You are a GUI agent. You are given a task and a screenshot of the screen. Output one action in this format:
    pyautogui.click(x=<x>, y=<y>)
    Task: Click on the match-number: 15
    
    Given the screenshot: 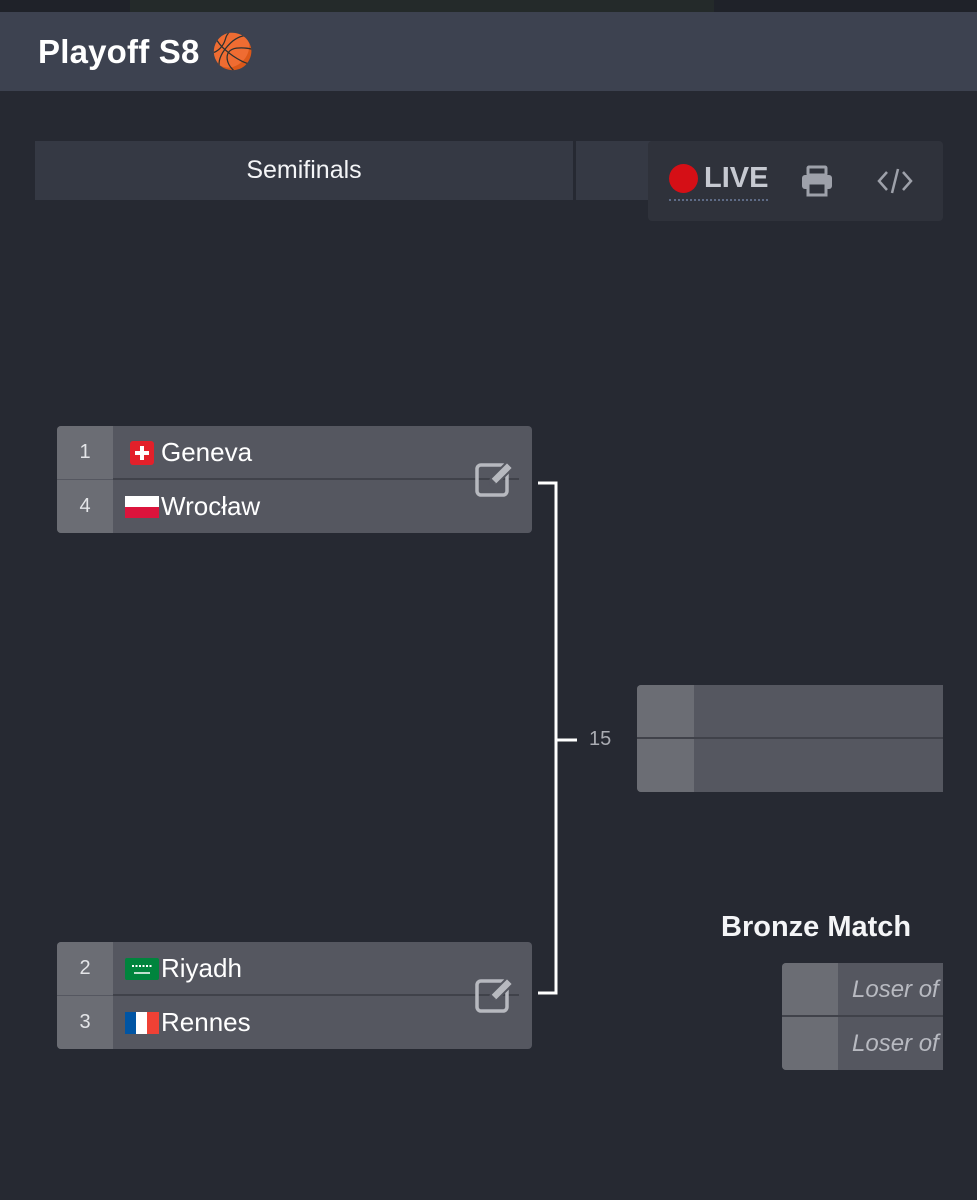 What is the action you would take?
    pyautogui.click(x=600, y=739)
    